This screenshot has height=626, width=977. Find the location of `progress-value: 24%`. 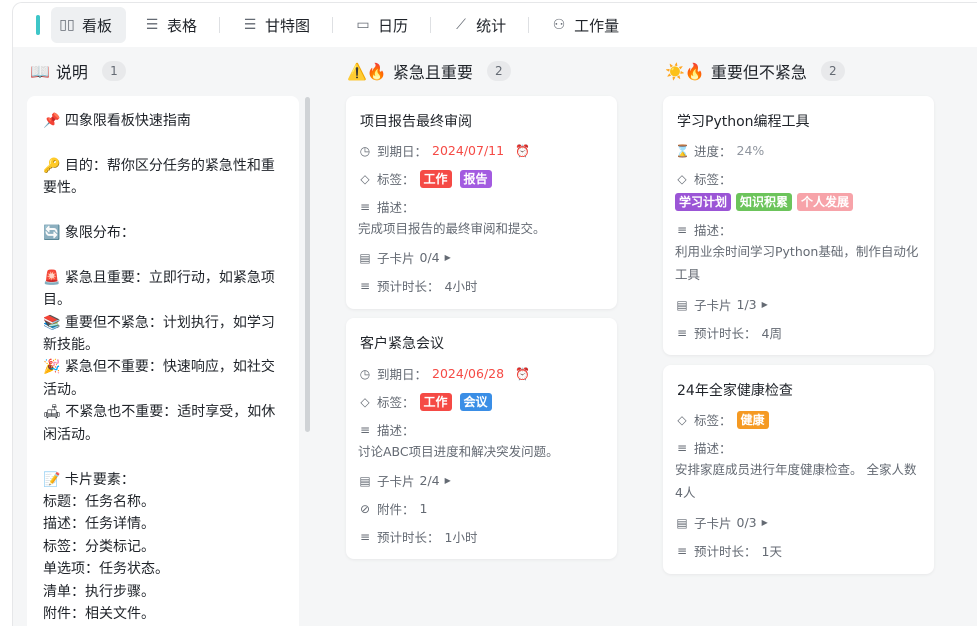

progress-value: 24% is located at coordinates (750, 150).